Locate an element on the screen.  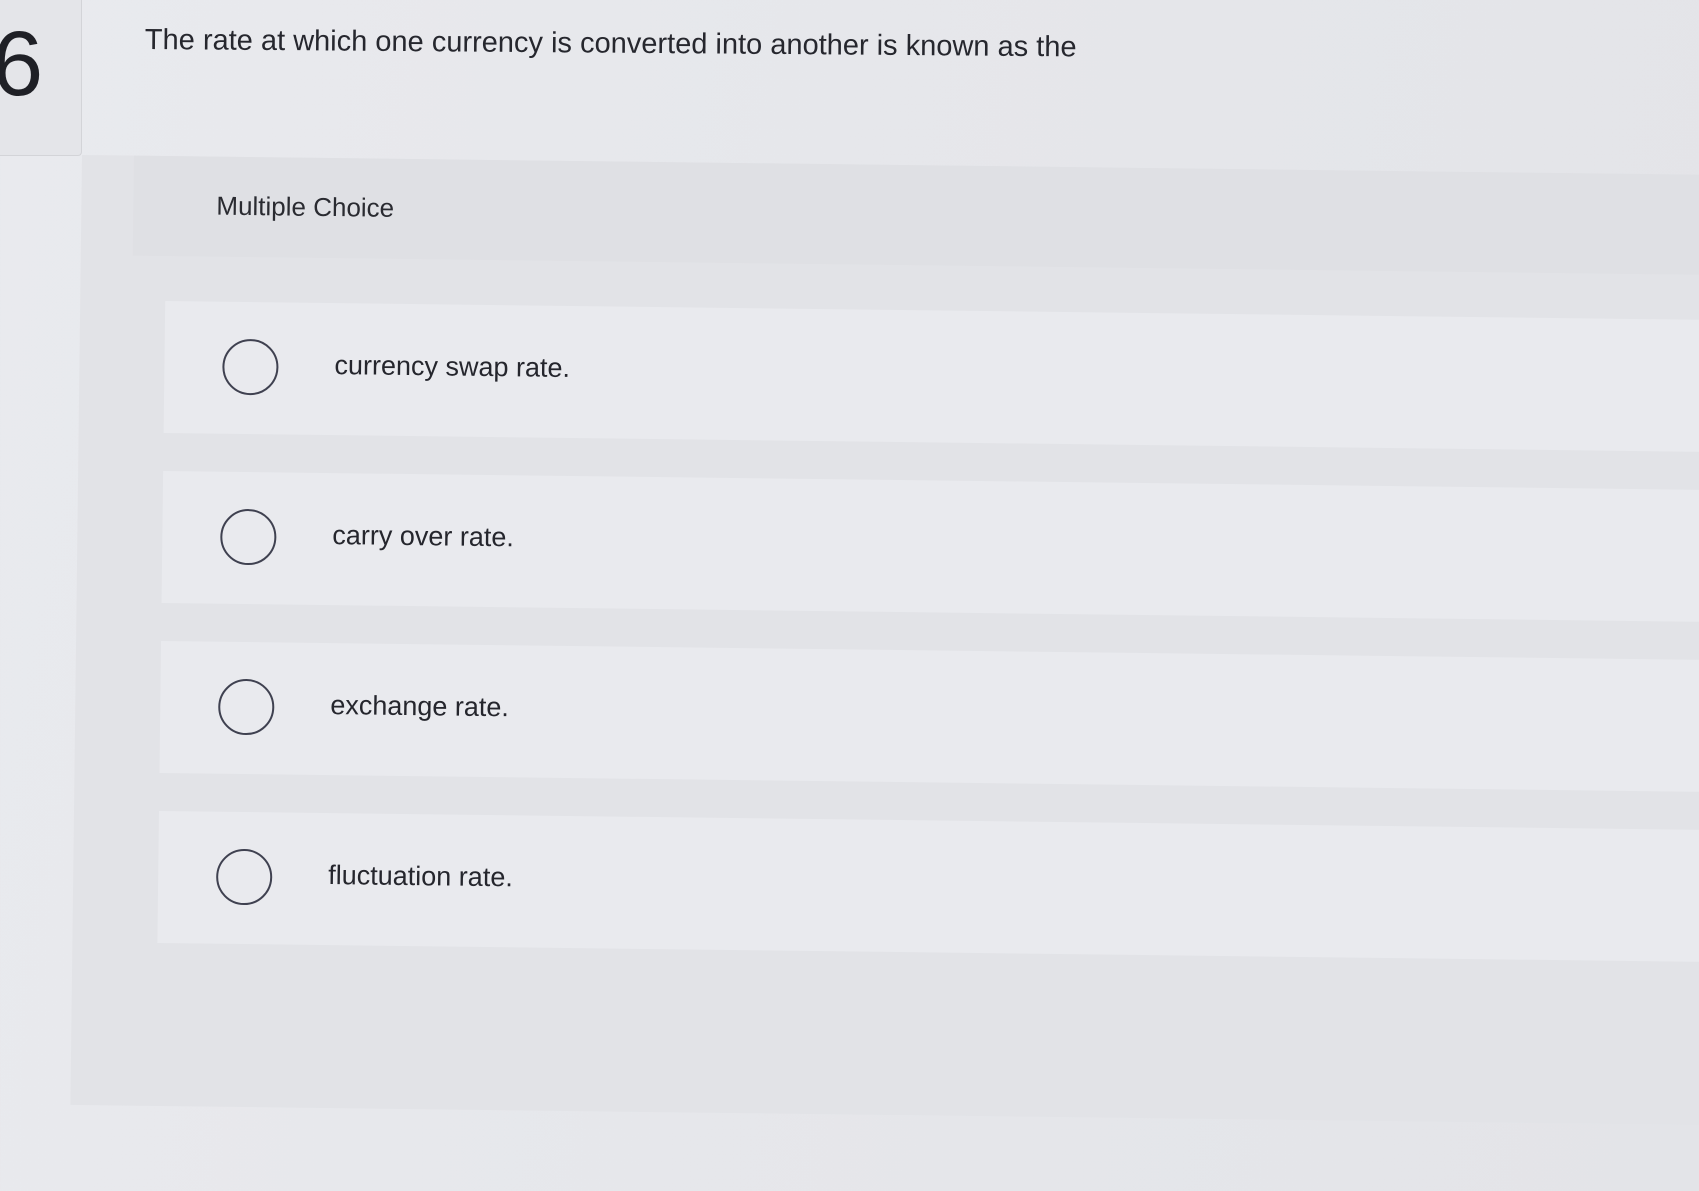
option-label: fluctuation rate. is located at coordinates (421, 876).